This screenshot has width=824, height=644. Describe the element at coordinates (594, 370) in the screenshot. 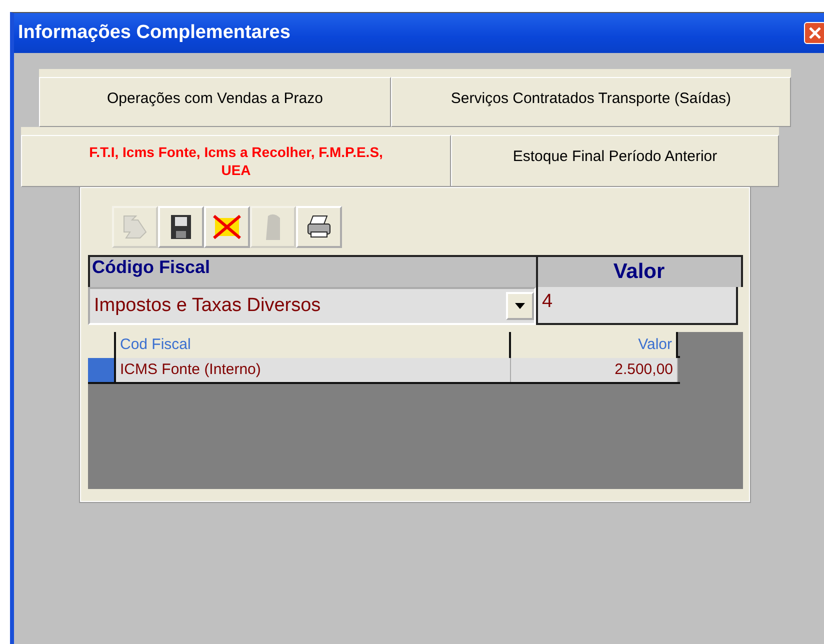

I see `table-cell: 2.500,00` at that location.